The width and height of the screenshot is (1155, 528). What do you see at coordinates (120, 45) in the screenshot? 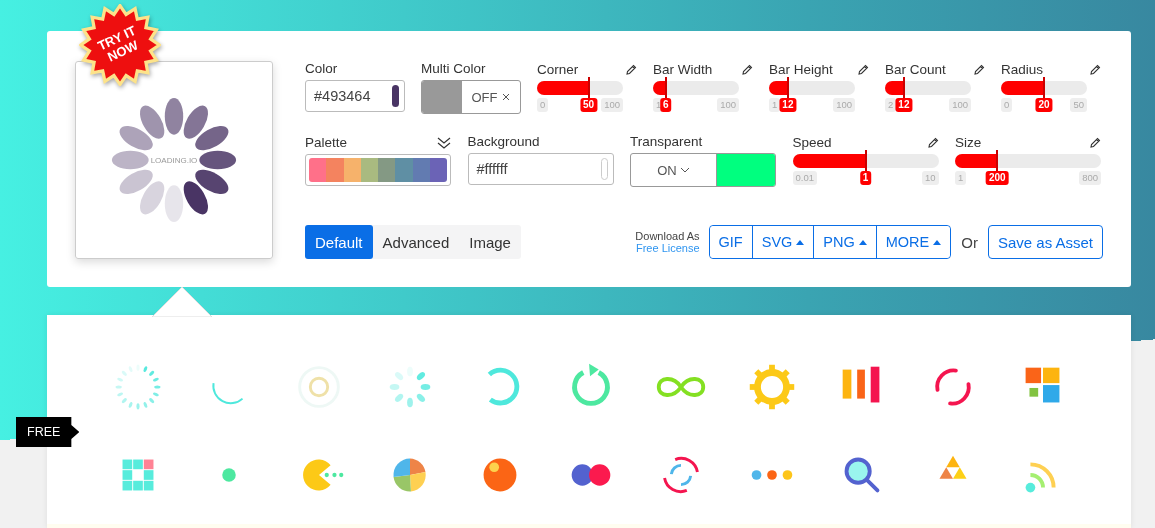
I see `try-it-now-badge: TRY IT NOW` at bounding box center [120, 45].